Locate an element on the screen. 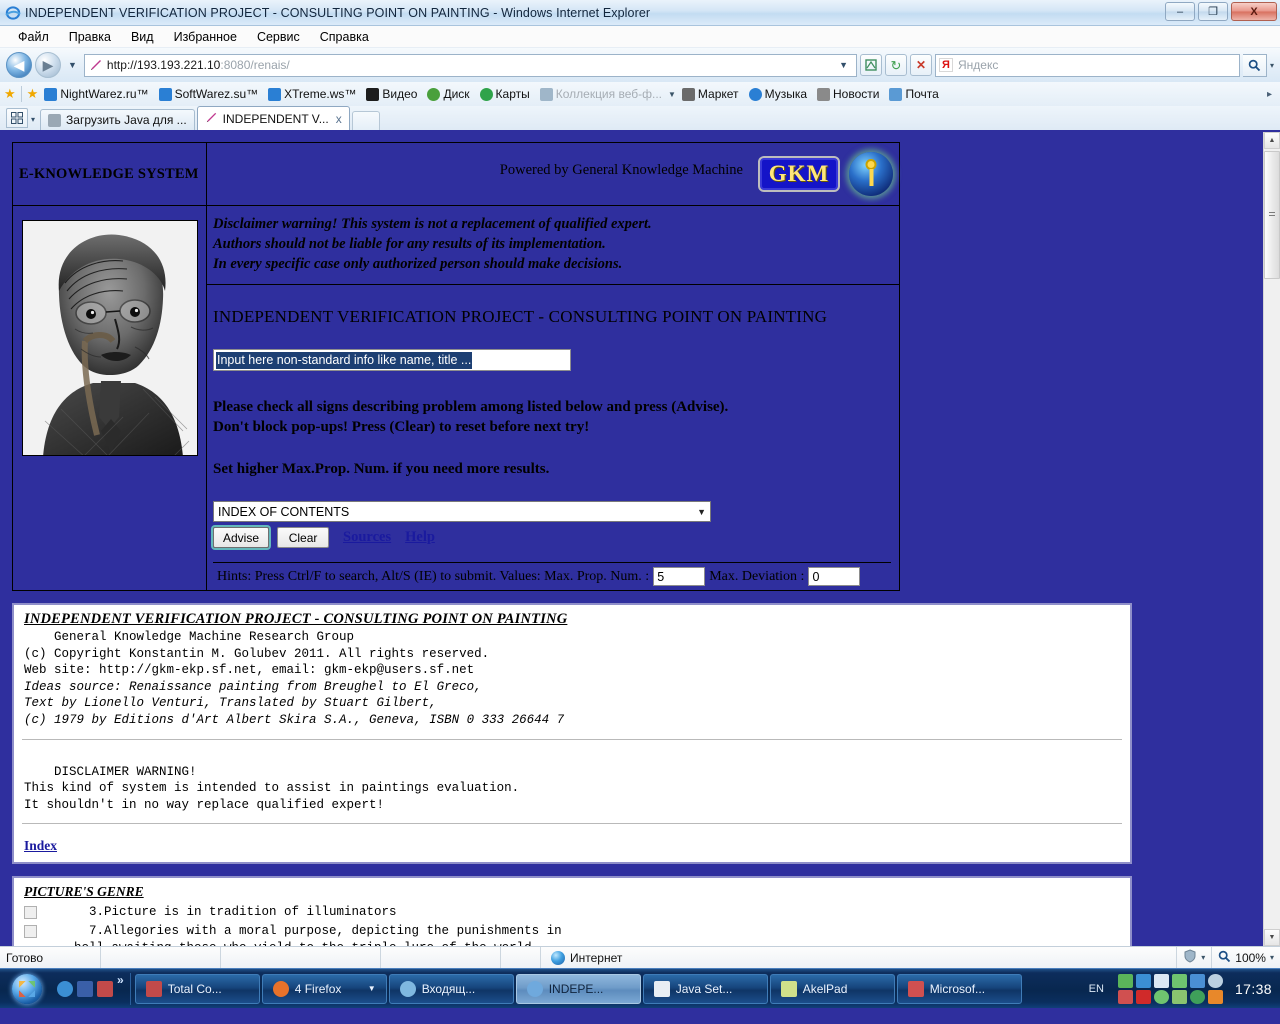 Image resolution: width=1280 pixels, height=1024 pixels. chevron-down-icon: ▾ is located at coordinates (1272, 957).